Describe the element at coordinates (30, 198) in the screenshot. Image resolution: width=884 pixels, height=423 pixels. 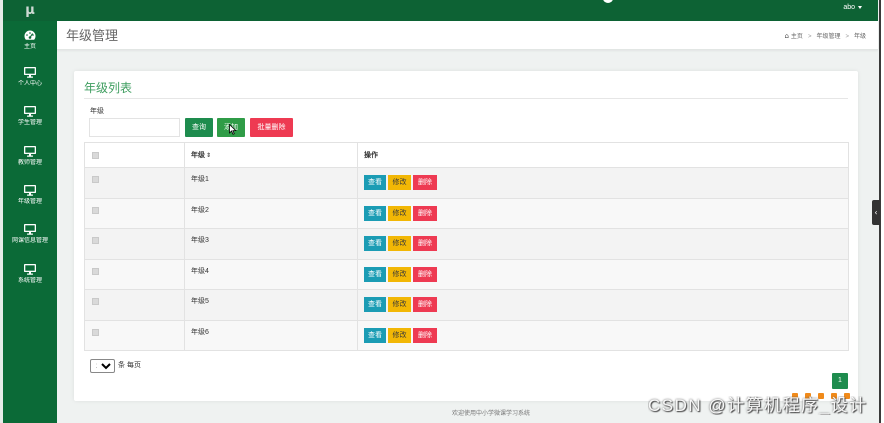
I see `sidebar-item-grades: 年级管理` at that location.